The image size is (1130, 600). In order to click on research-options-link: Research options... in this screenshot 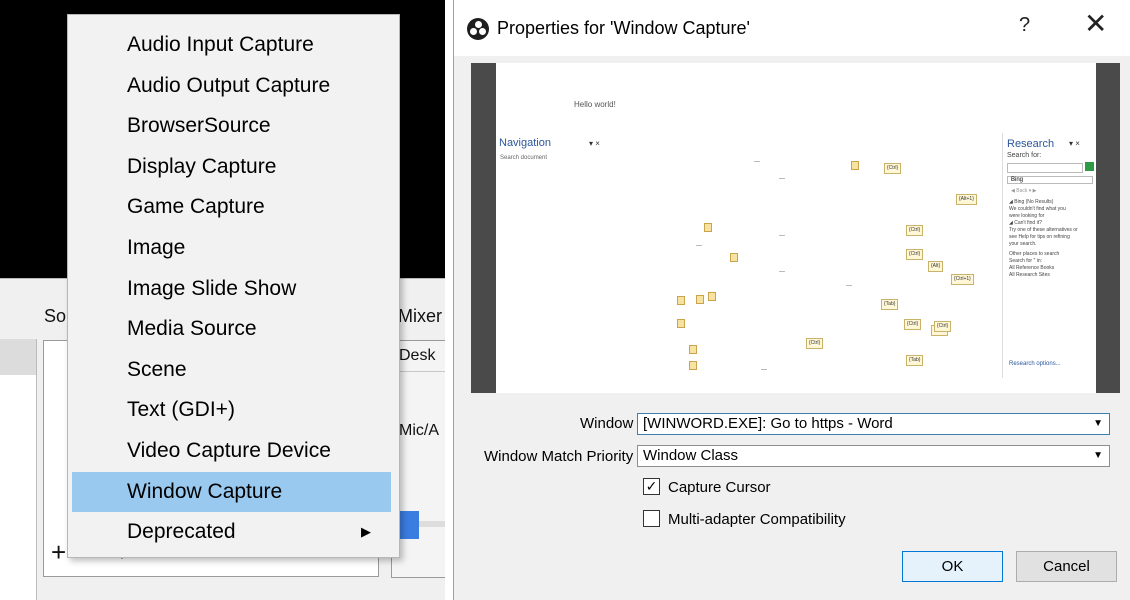, I will do `click(1035, 364)`.